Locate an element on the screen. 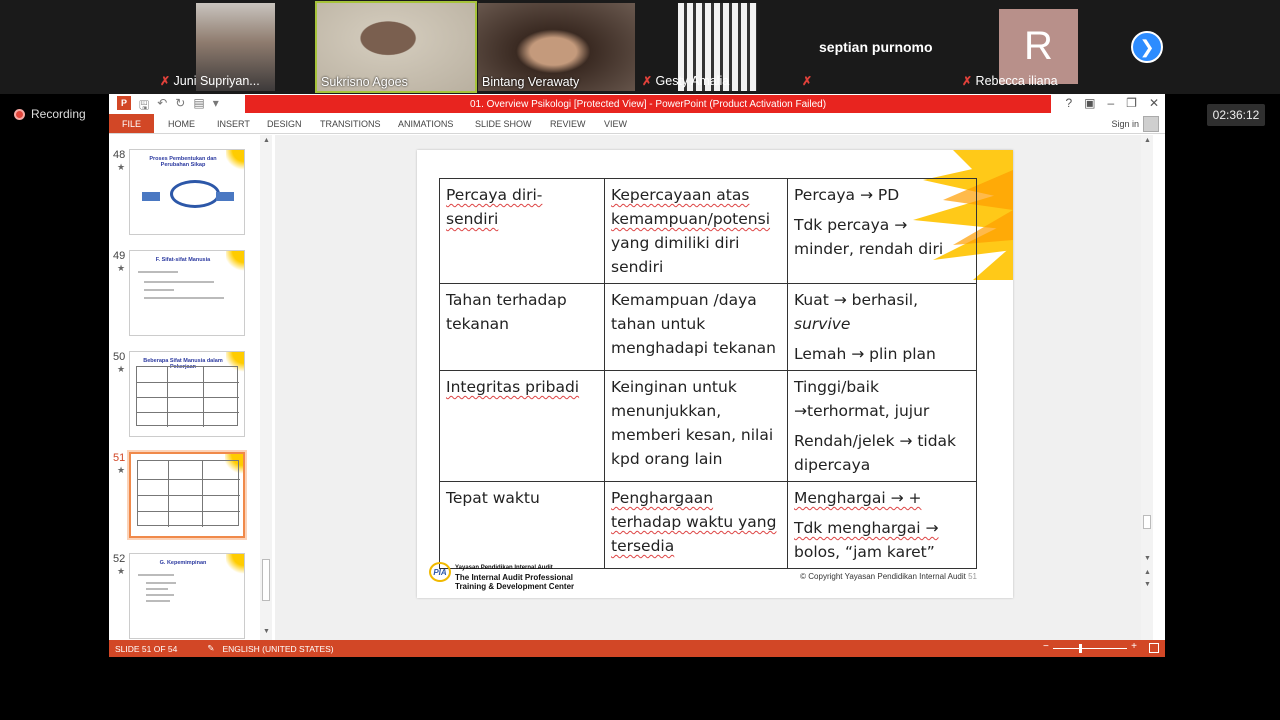 This screenshot has width=1280, height=720. next-page-button: ❯ is located at coordinates (1147, 47).